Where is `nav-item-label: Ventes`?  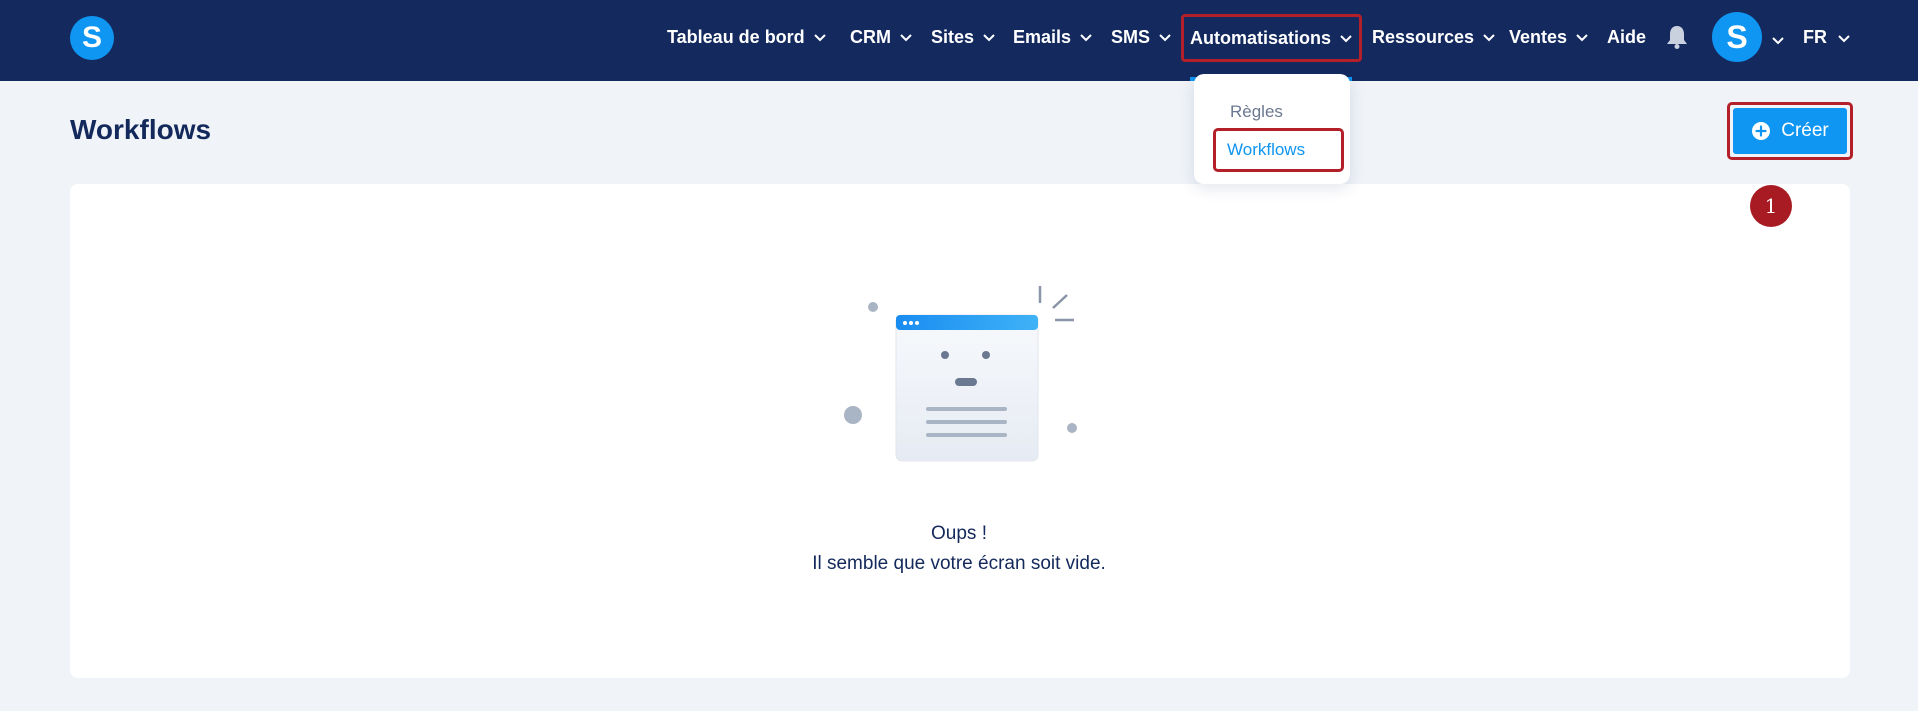 nav-item-label: Ventes is located at coordinates (1538, 36).